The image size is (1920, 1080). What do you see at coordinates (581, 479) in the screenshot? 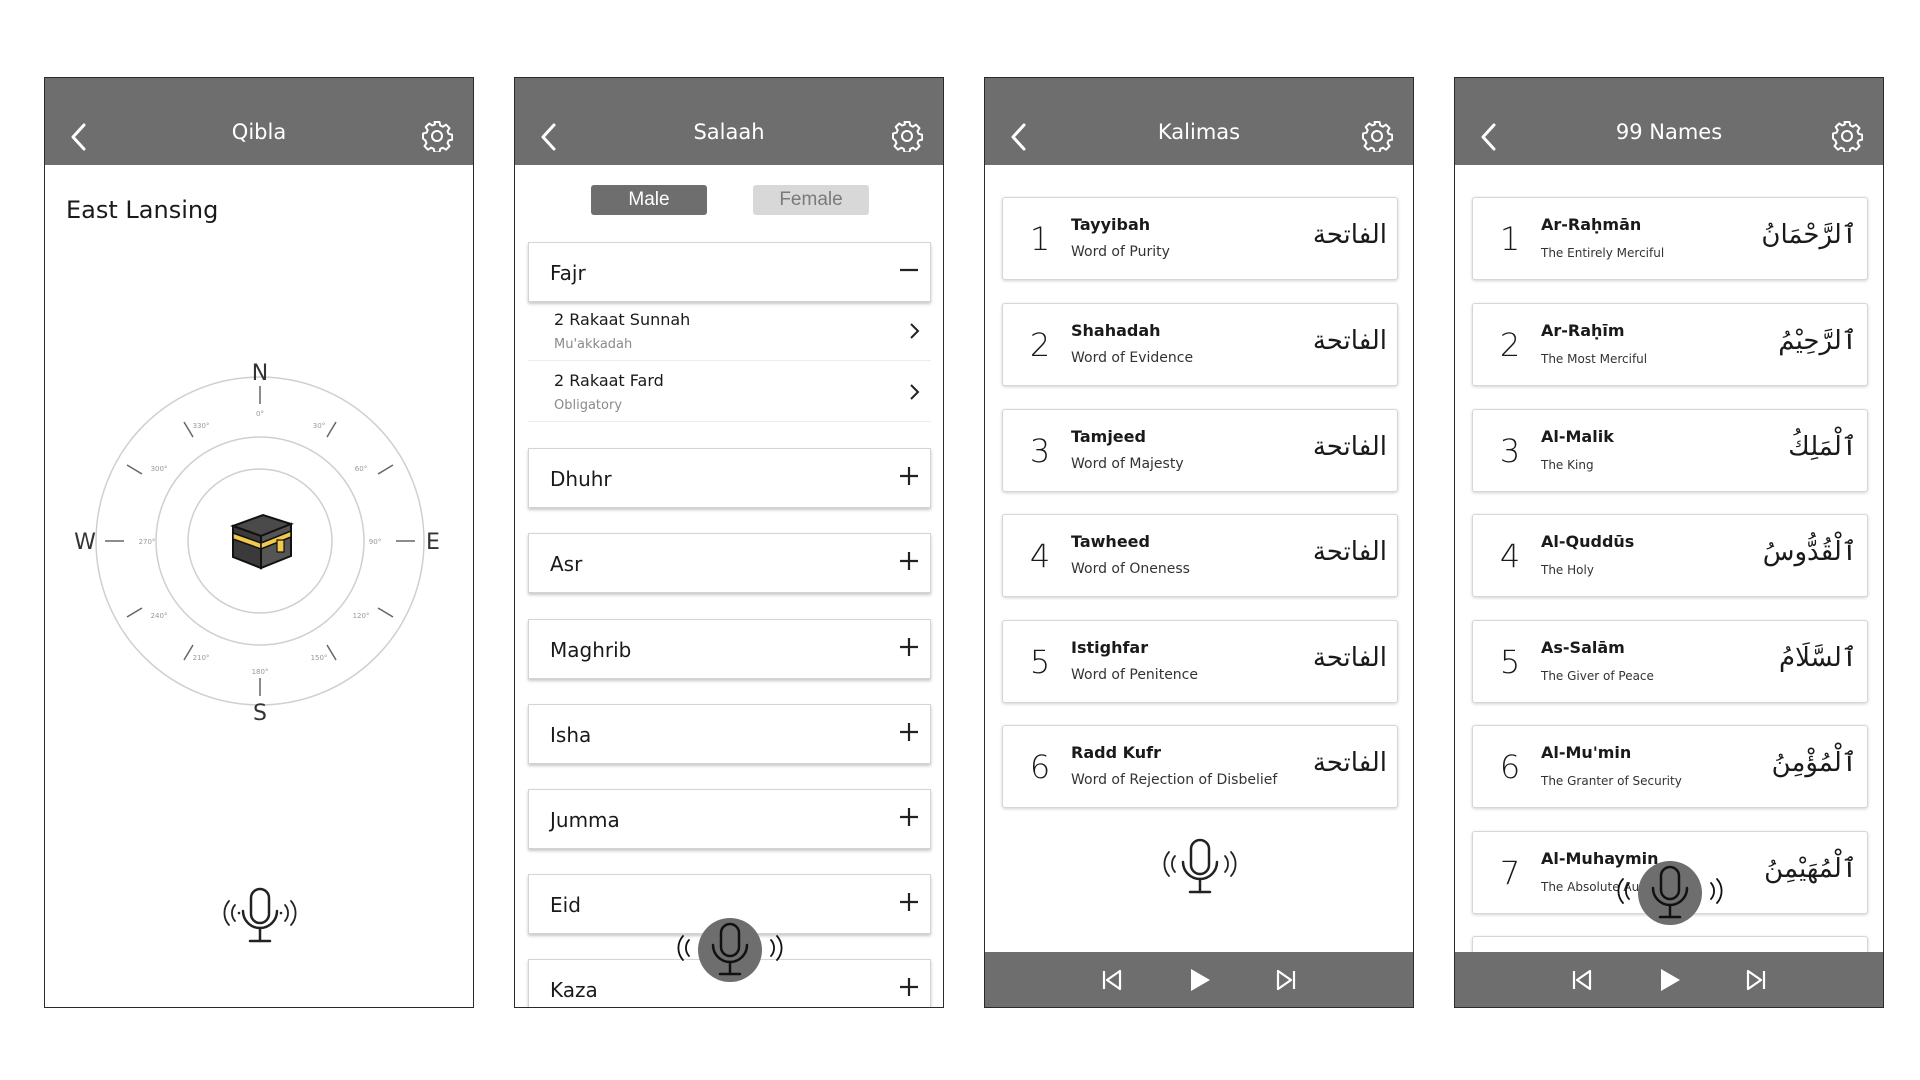
I see `prayer-name: Dhuhr` at bounding box center [581, 479].